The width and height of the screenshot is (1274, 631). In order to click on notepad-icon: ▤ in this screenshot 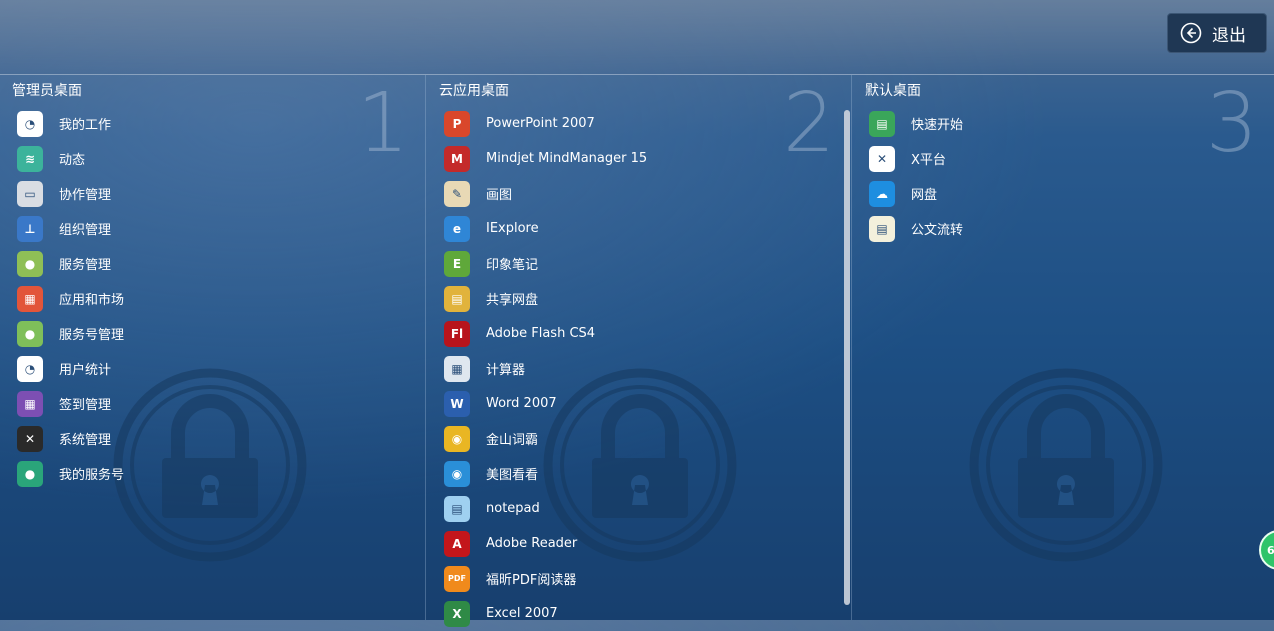, I will do `click(457, 508)`.